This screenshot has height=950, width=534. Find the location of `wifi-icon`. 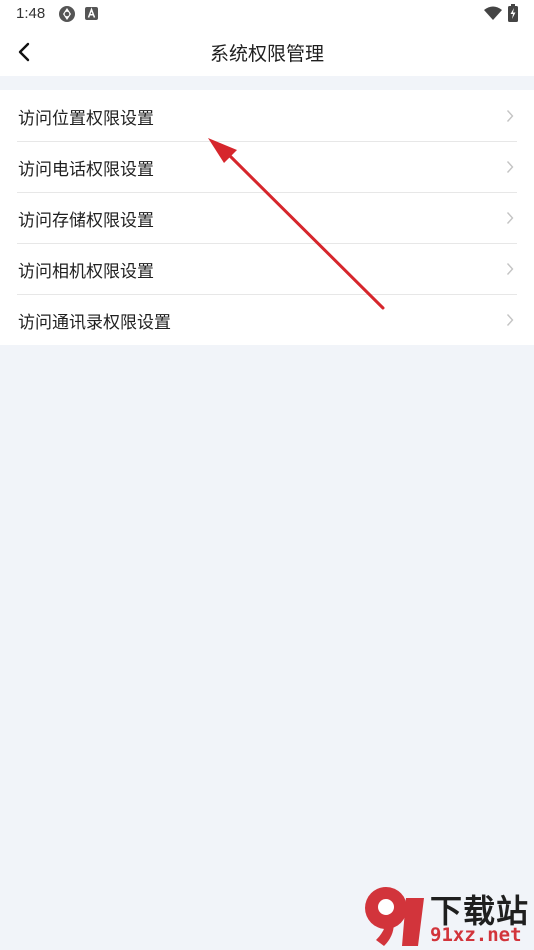

wifi-icon is located at coordinates (493, 13).